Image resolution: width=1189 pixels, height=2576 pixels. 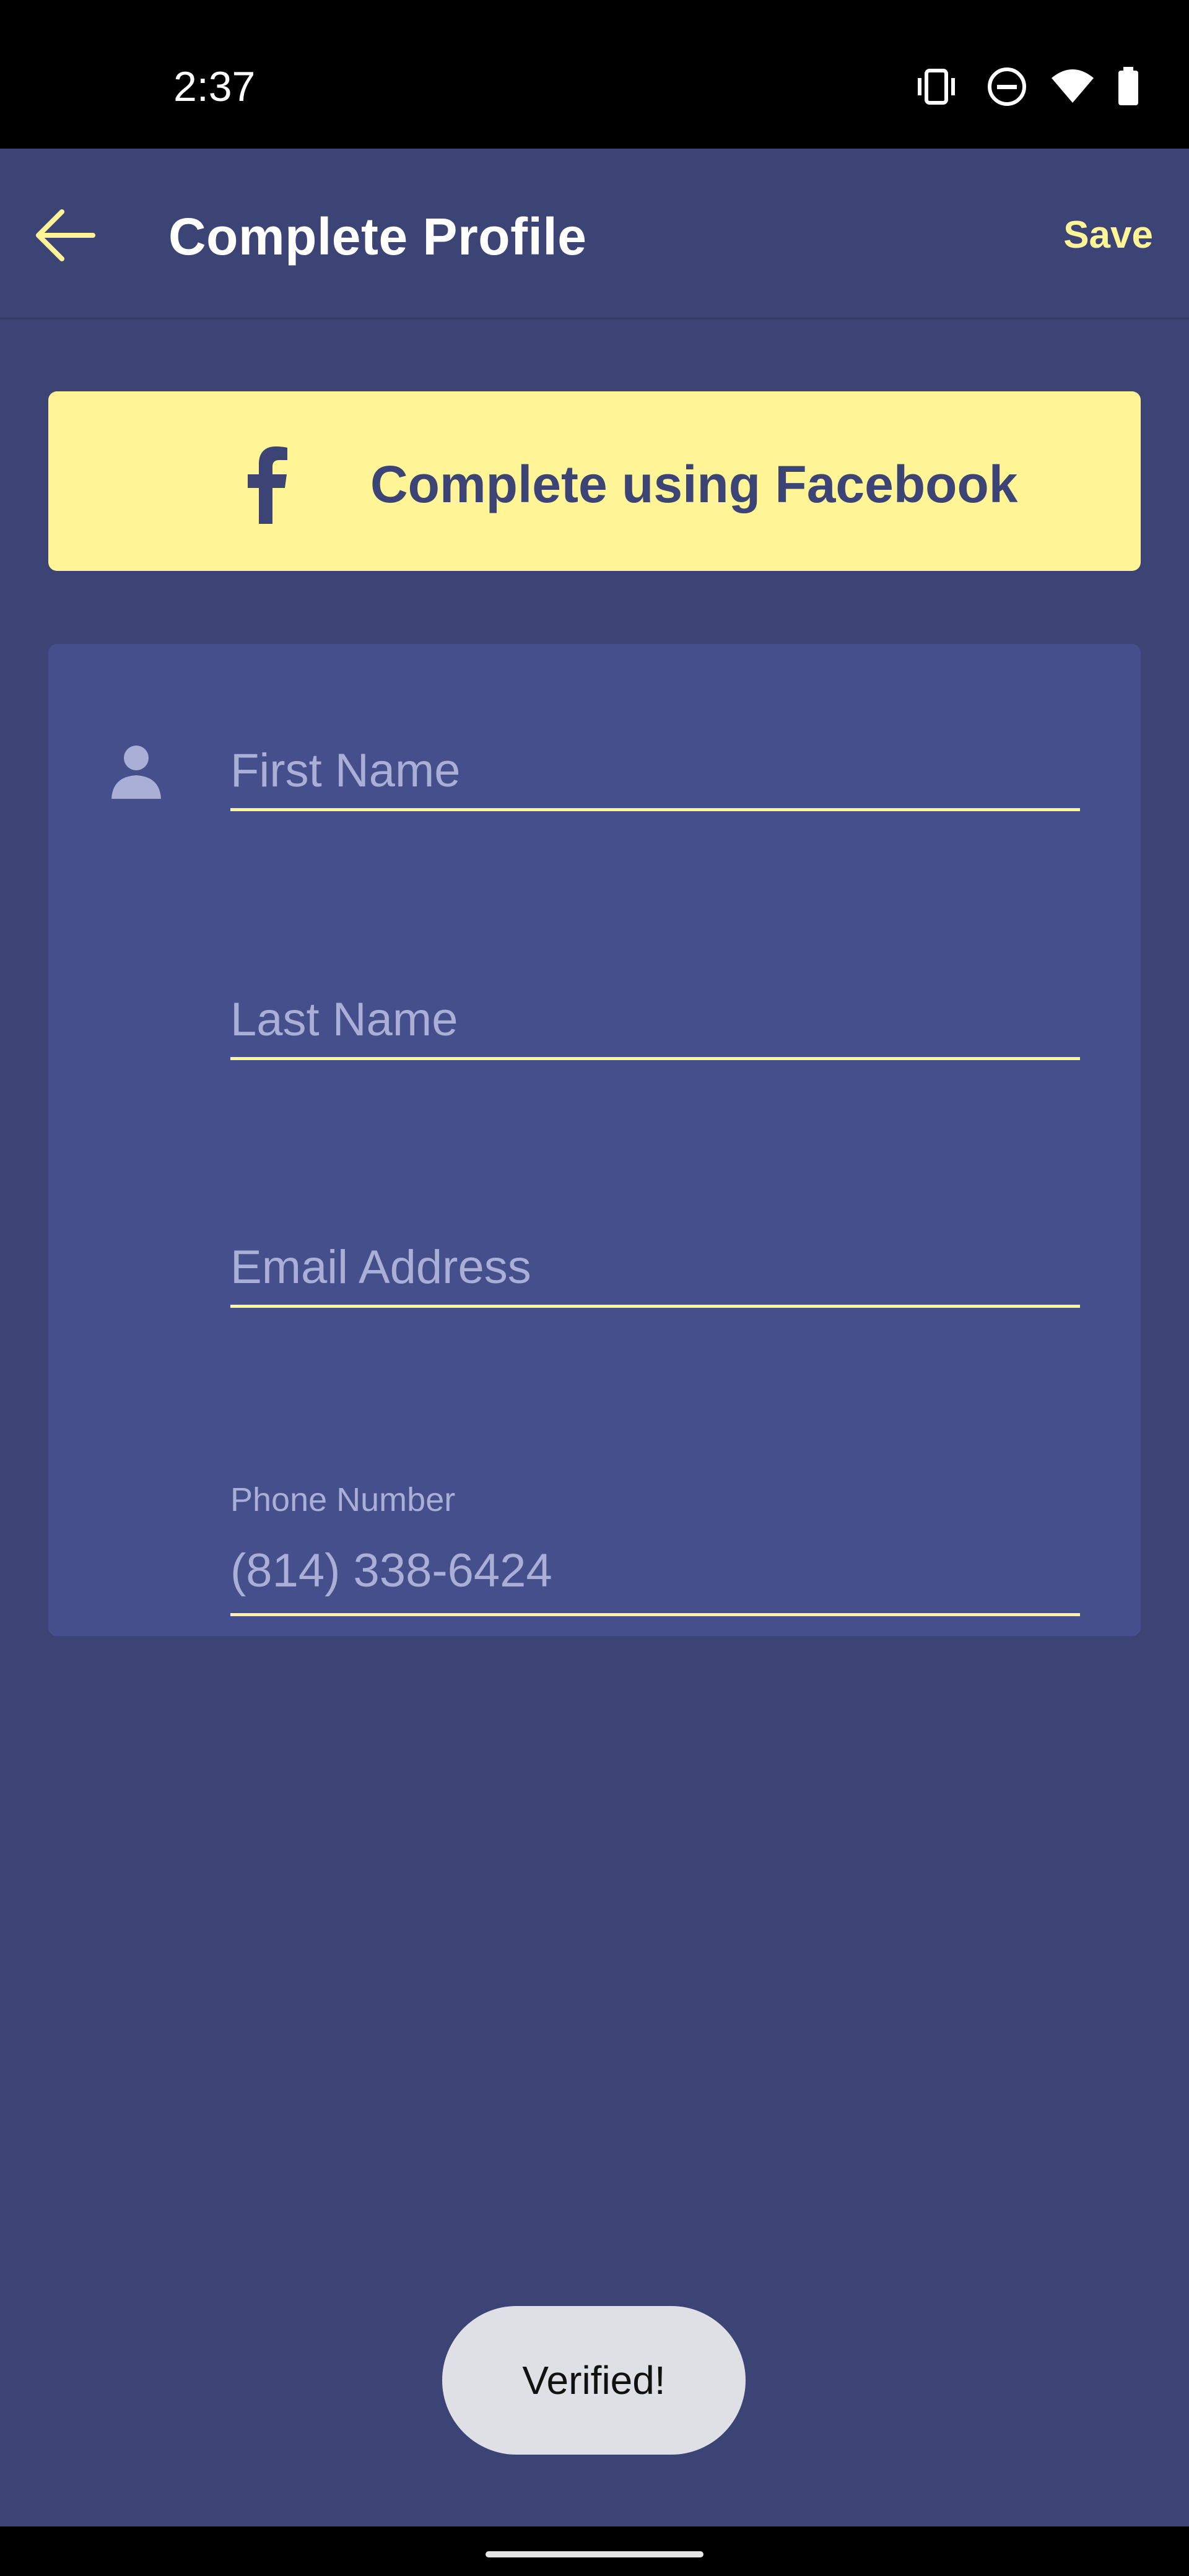 I want to click on home-indicator, so click(x=594, y=2554).